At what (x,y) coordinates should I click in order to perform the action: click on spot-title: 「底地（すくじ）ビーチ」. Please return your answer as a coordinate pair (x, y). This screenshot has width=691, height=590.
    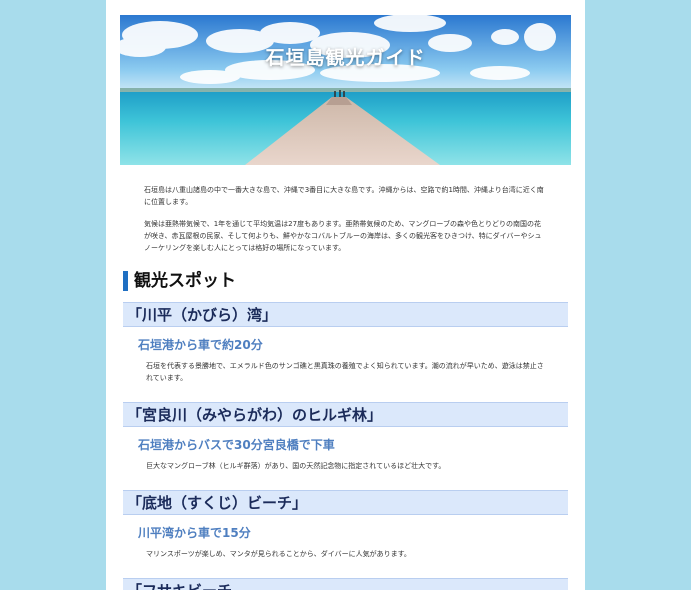
    Looking at the image, I should click on (345, 502).